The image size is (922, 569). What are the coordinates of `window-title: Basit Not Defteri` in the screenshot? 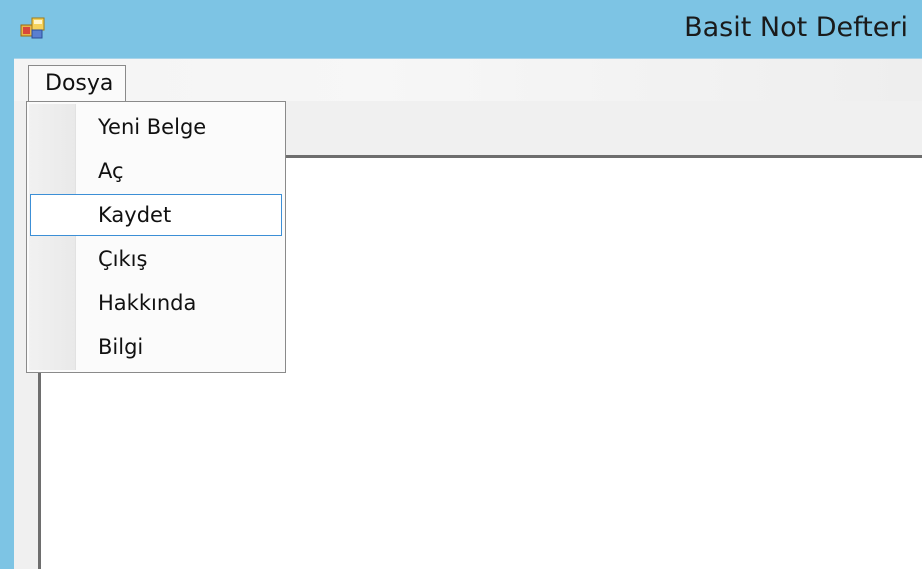 It's located at (796, 27).